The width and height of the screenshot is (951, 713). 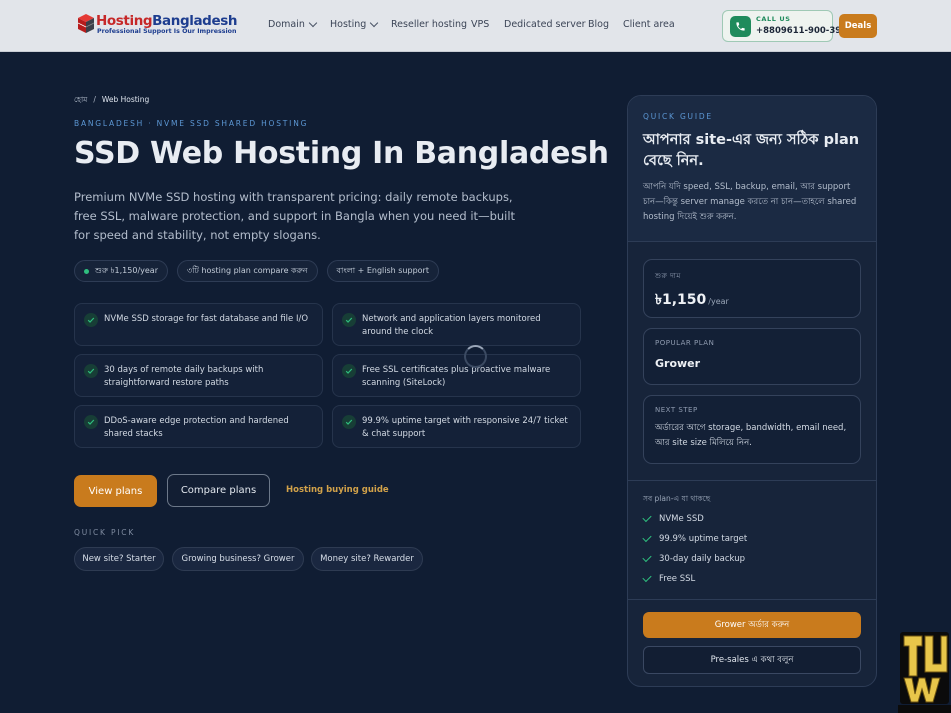 I want to click on start-price-box: শুরু দাম ৳1,150/year, so click(x=752, y=288).